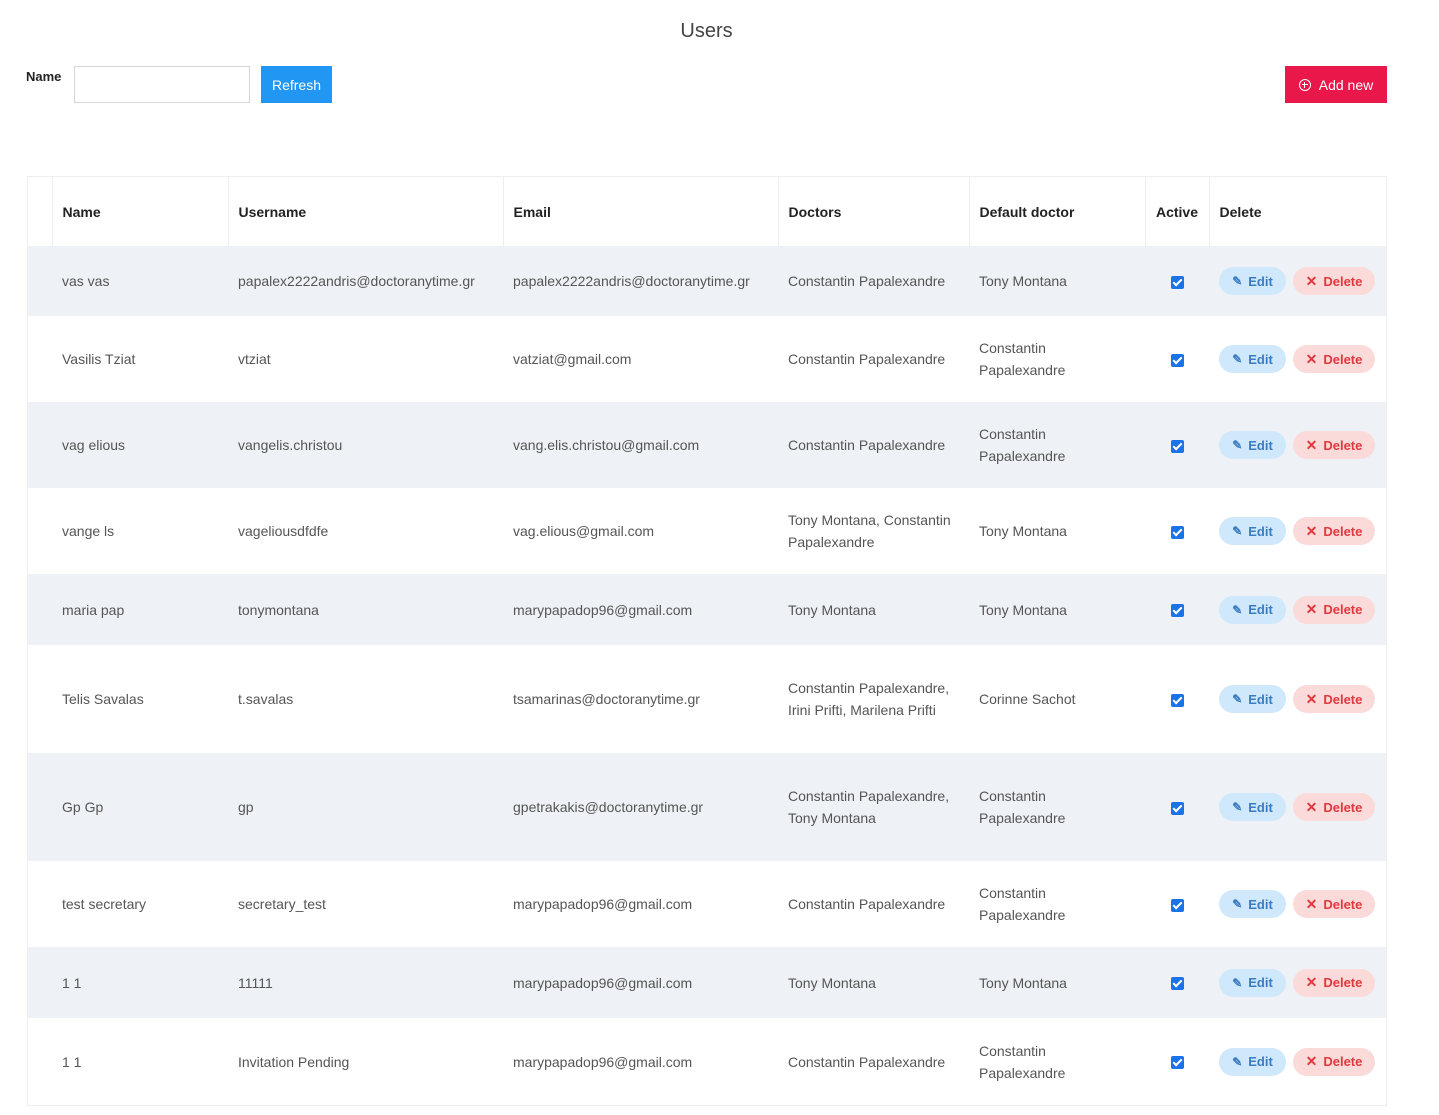 The image size is (1439, 1115). I want to click on header-delete: Delete, so click(1240, 211).